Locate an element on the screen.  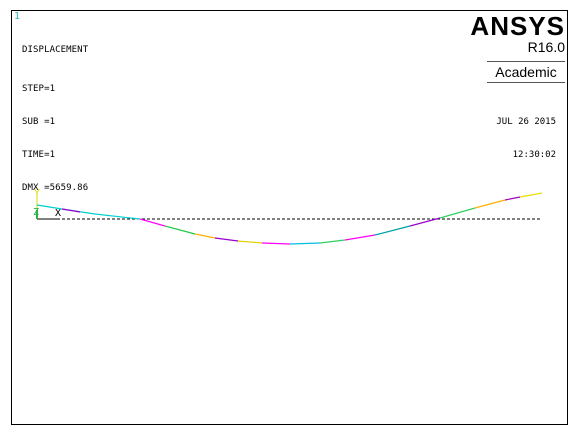
triad-y-label: Y is located at coordinates (37, 193).